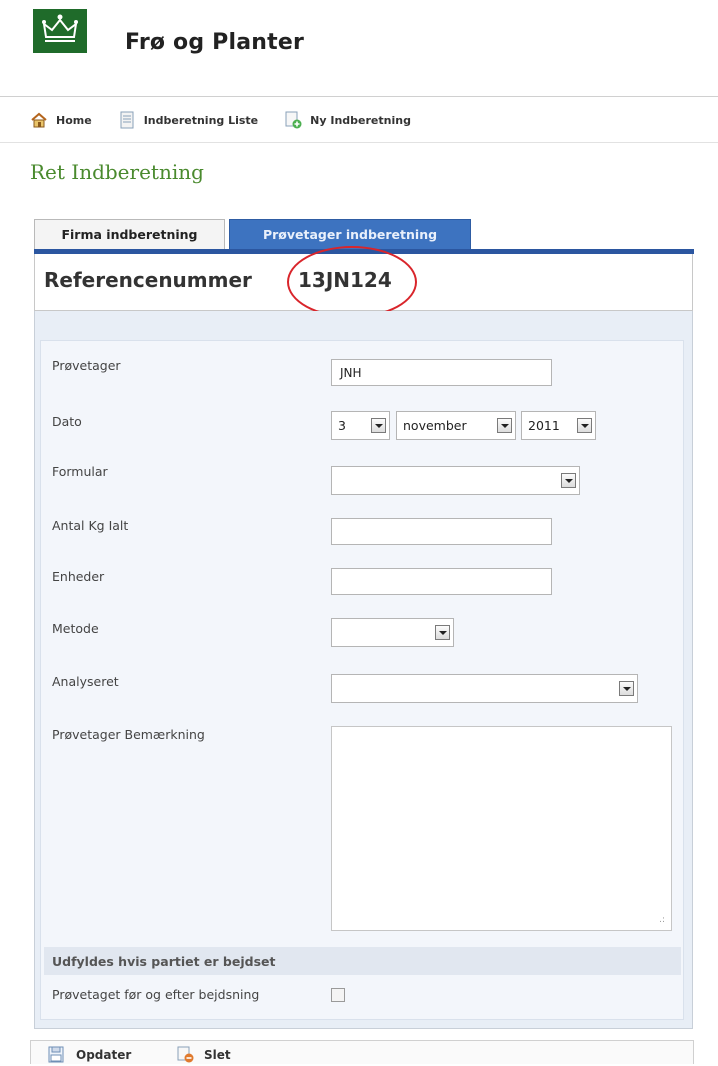 Image resolution: width=718 pixels, height=1066 pixels. What do you see at coordinates (360, 425) in the screenshot?
I see `dato-day-select: 3` at bounding box center [360, 425].